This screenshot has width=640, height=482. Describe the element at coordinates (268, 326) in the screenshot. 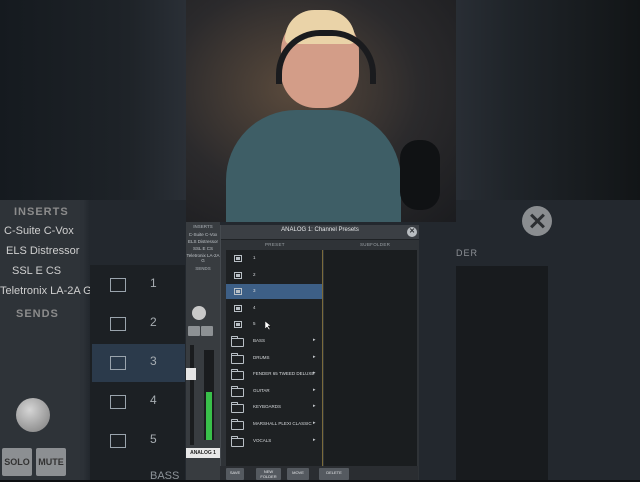

I see `mouse-cursor-icon` at that location.